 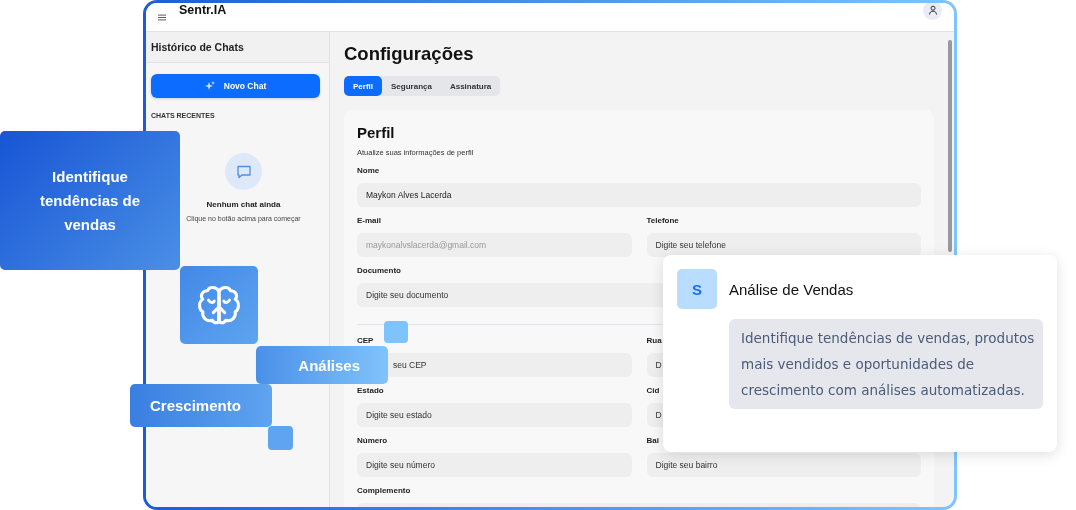 I want to click on app-title: Sentr.IA, so click(x=203, y=10).